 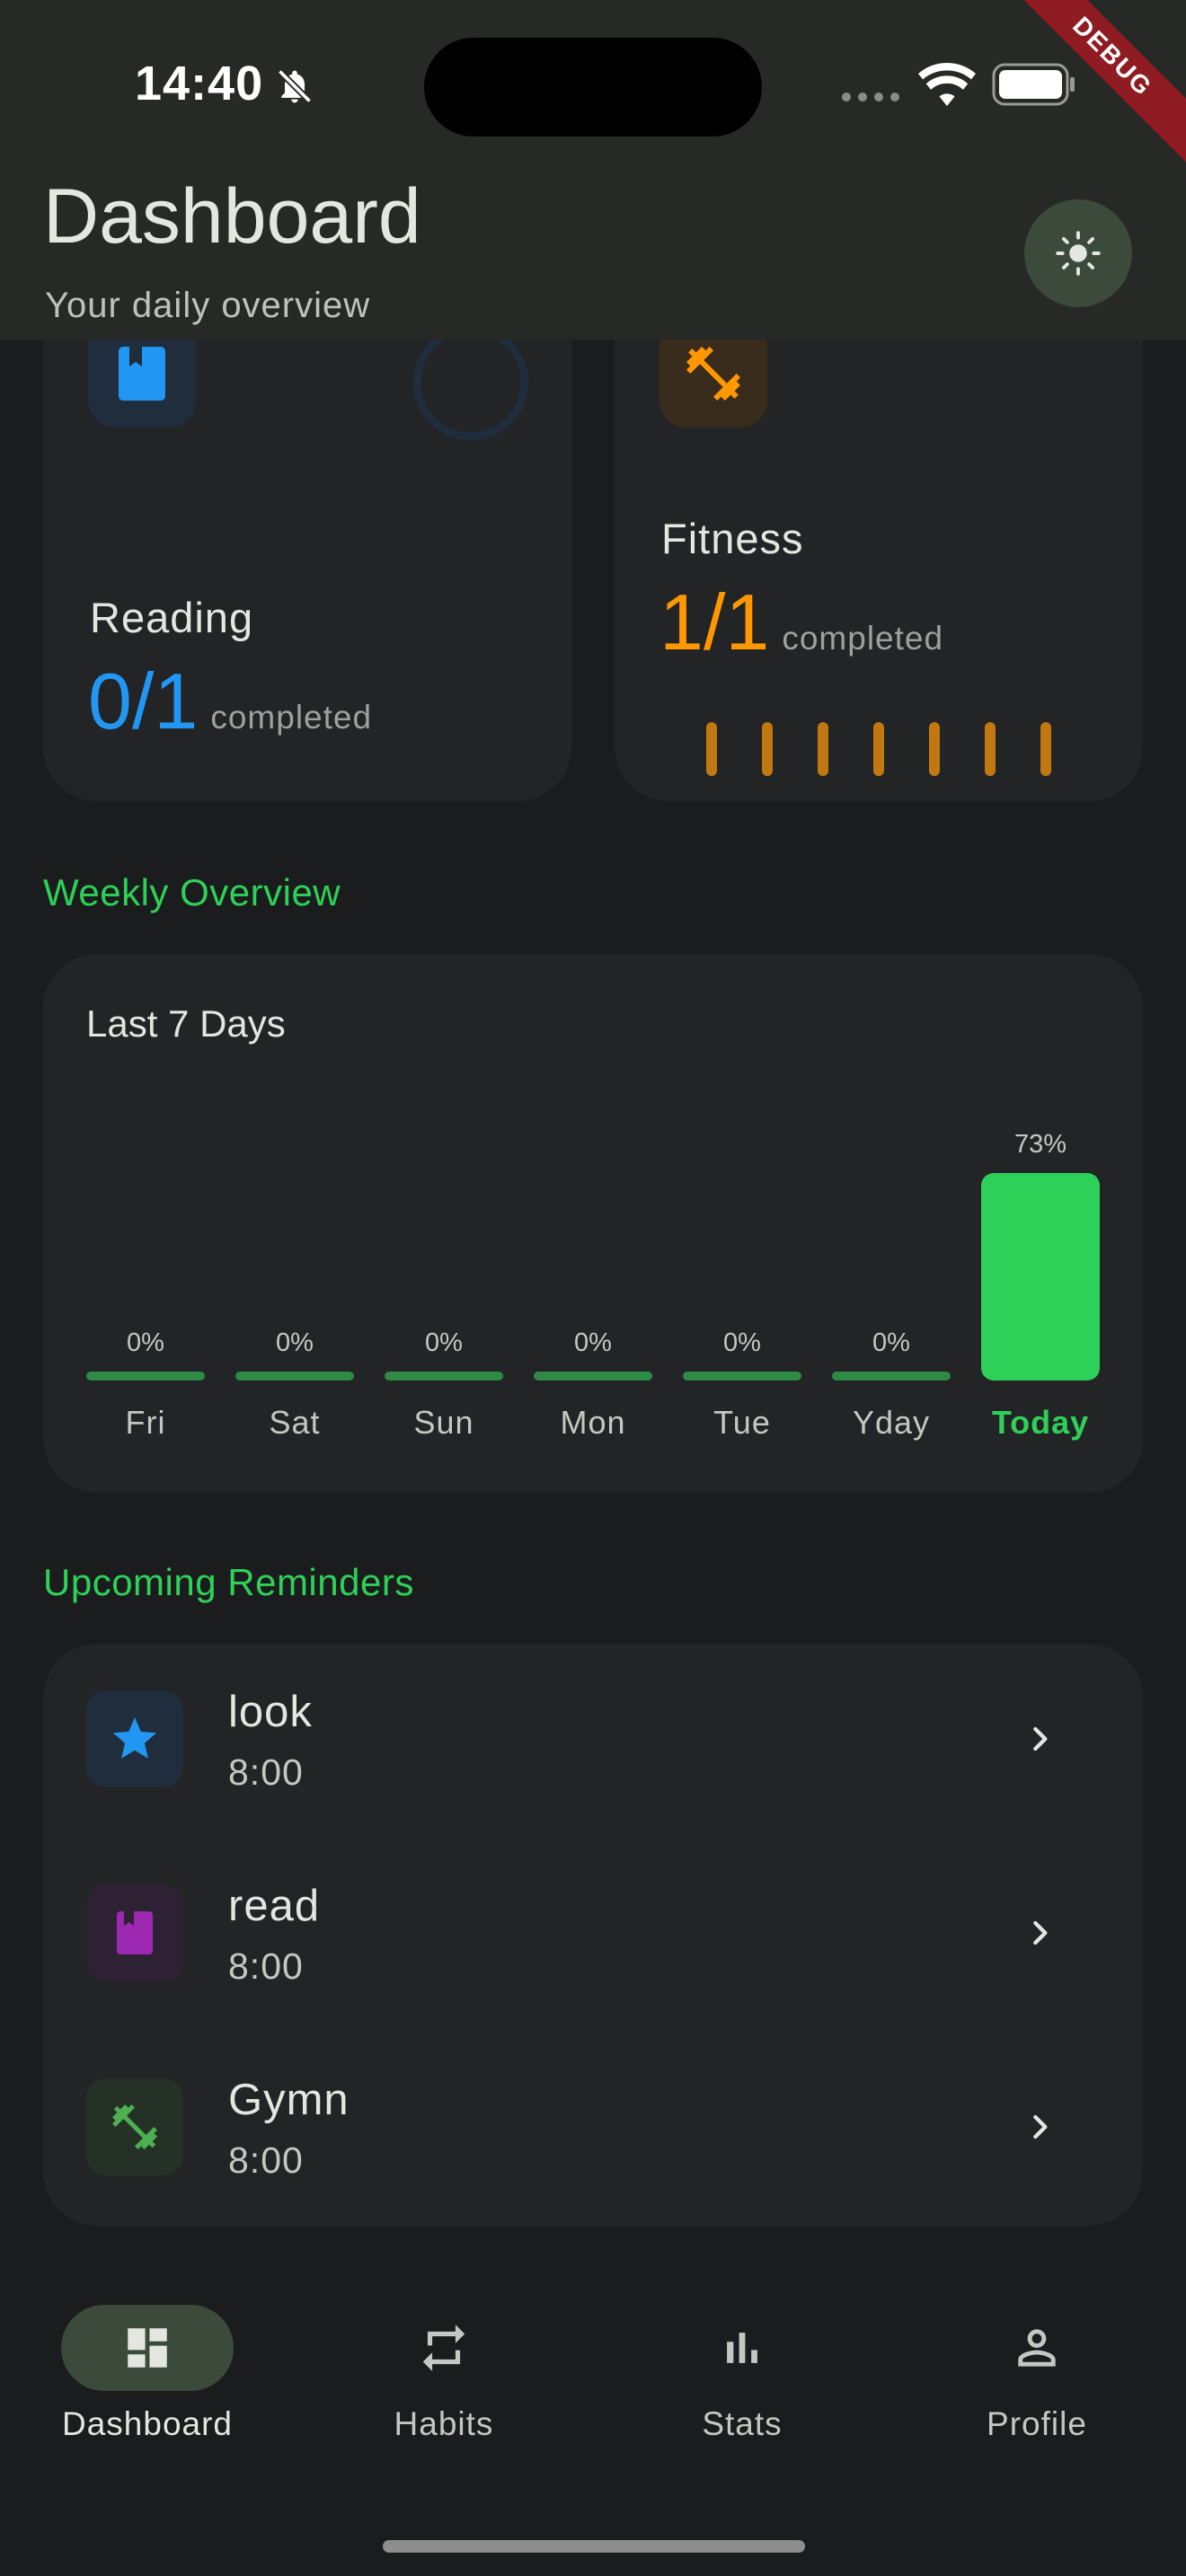 What do you see at coordinates (732, 538) in the screenshot?
I see `category-name: Fitness` at bounding box center [732, 538].